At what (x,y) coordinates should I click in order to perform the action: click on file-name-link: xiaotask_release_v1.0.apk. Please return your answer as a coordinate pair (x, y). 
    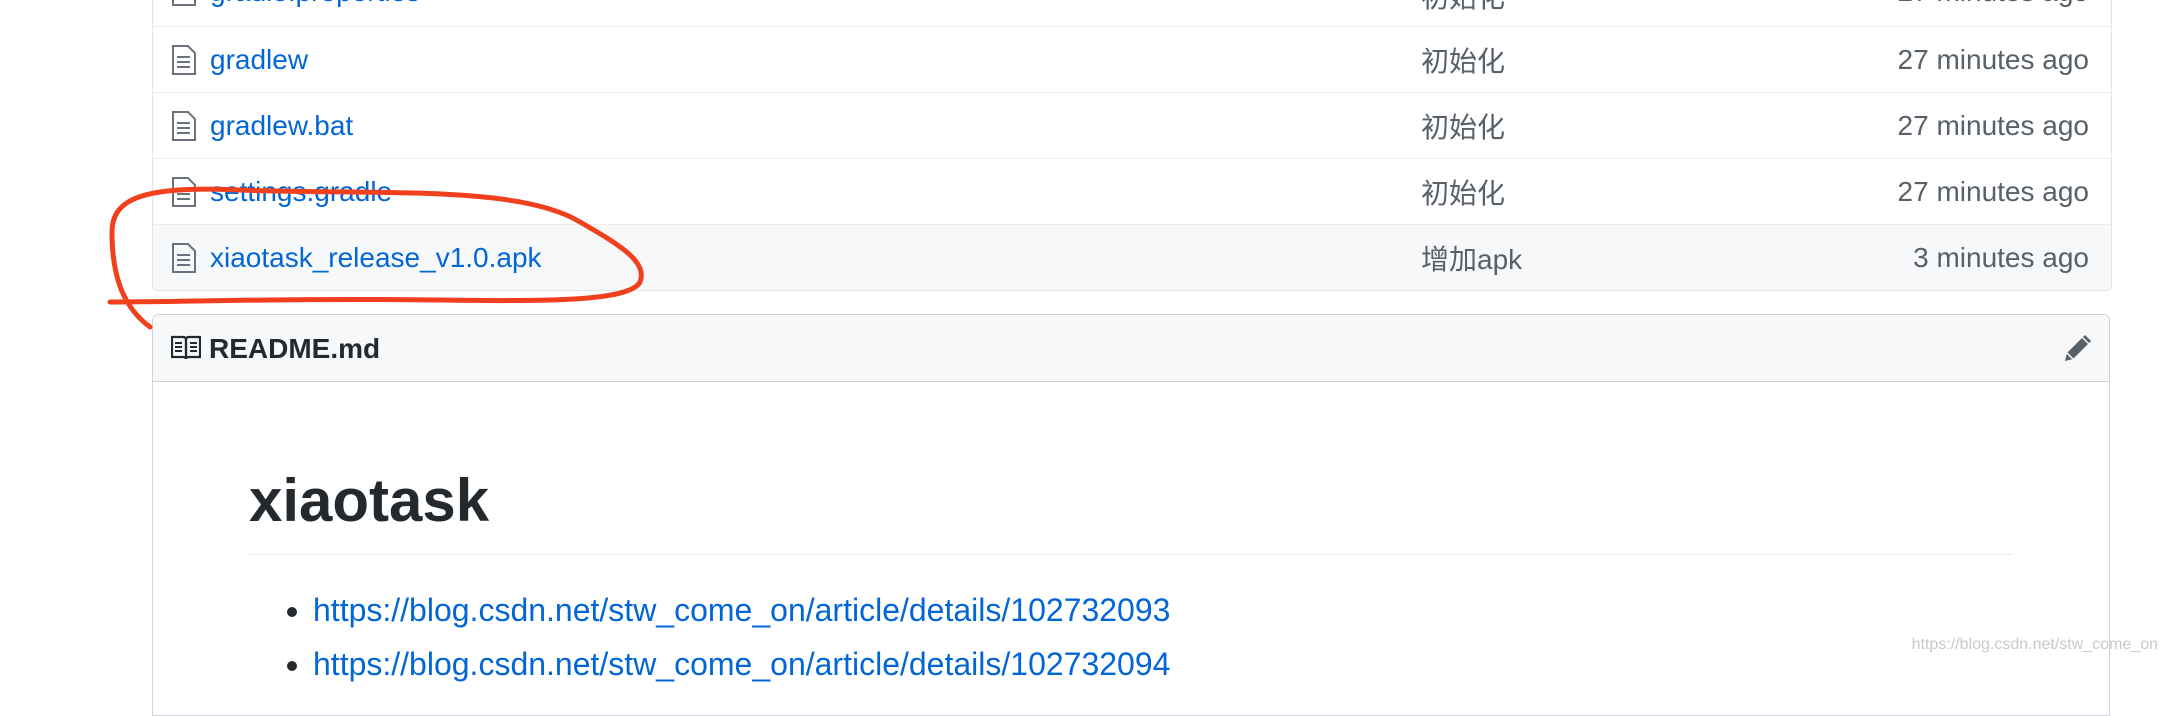
    Looking at the image, I should click on (376, 258).